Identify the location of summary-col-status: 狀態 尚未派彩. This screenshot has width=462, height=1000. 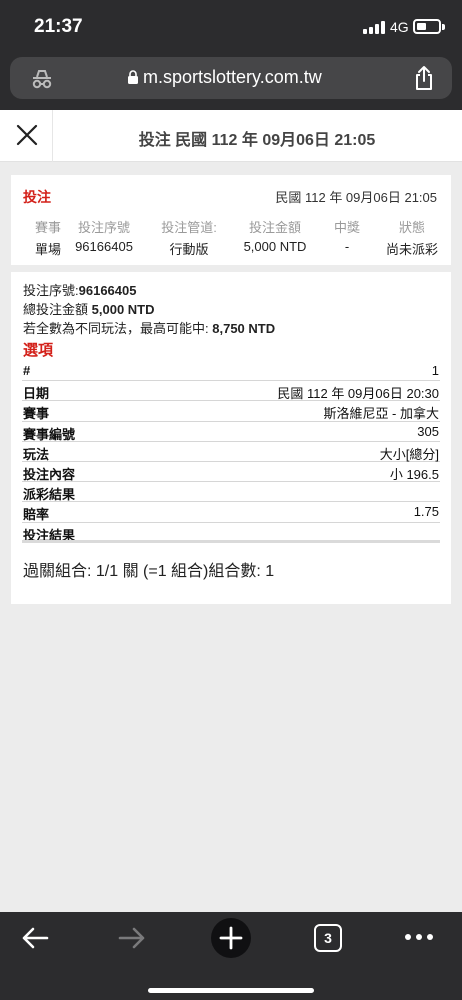
(411, 238).